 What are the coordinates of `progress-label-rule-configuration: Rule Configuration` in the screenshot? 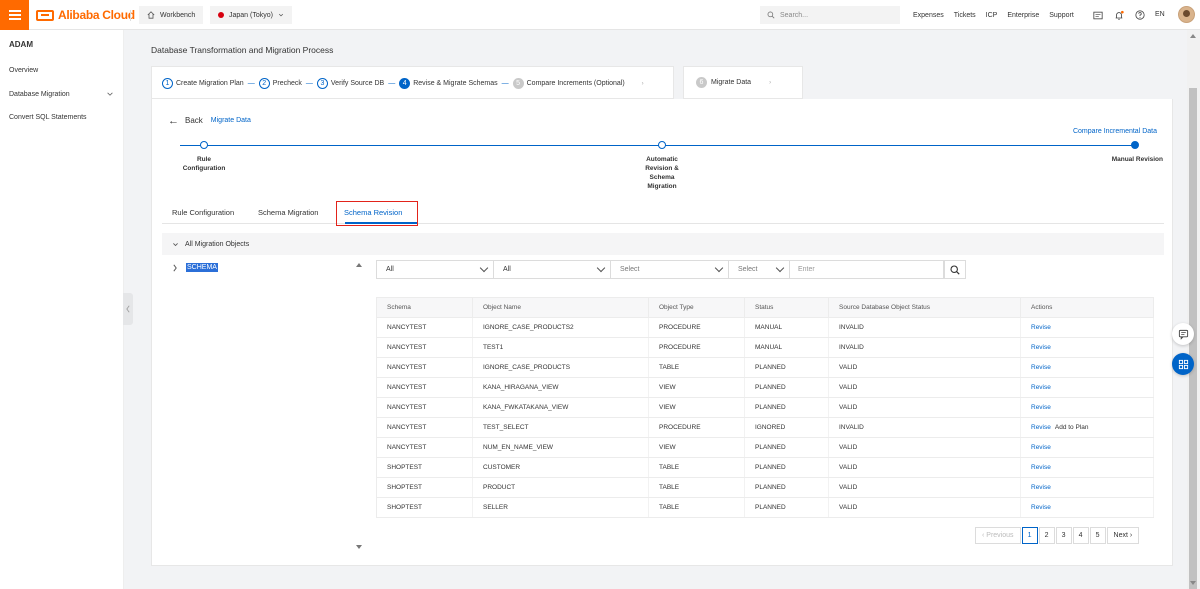 It's located at (204, 164).